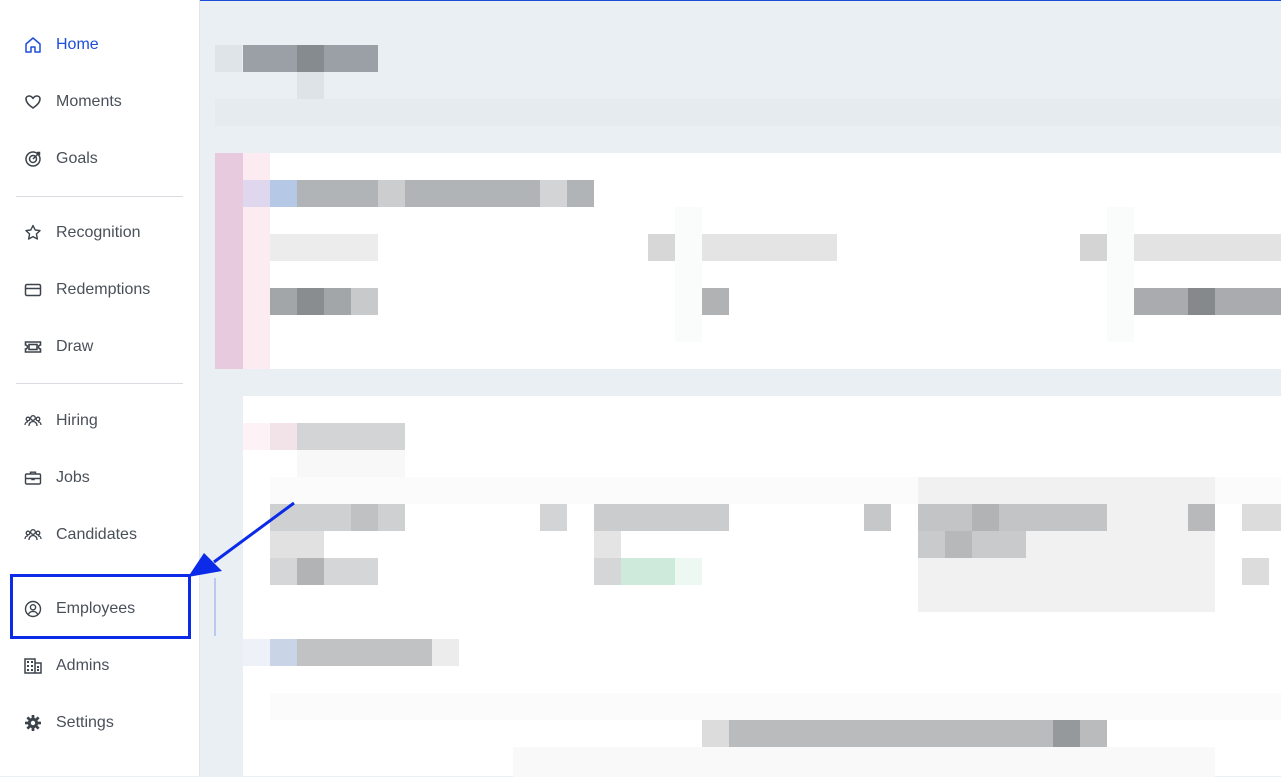 This screenshot has width=1281, height=777. Describe the element at coordinates (351, 436) in the screenshot. I see `pixelated-card-title` at that location.